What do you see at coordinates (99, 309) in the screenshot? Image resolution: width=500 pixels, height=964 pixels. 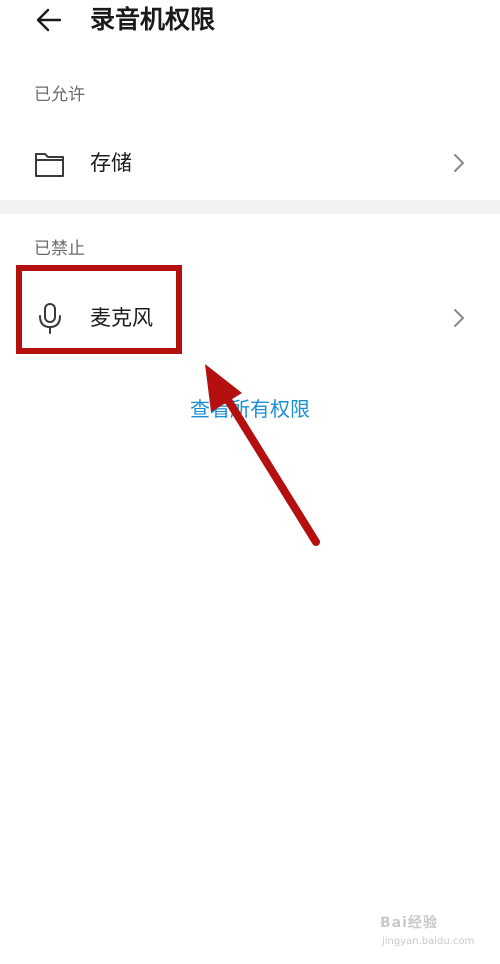 I see `annotation-highlight-box` at bounding box center [99, 309].